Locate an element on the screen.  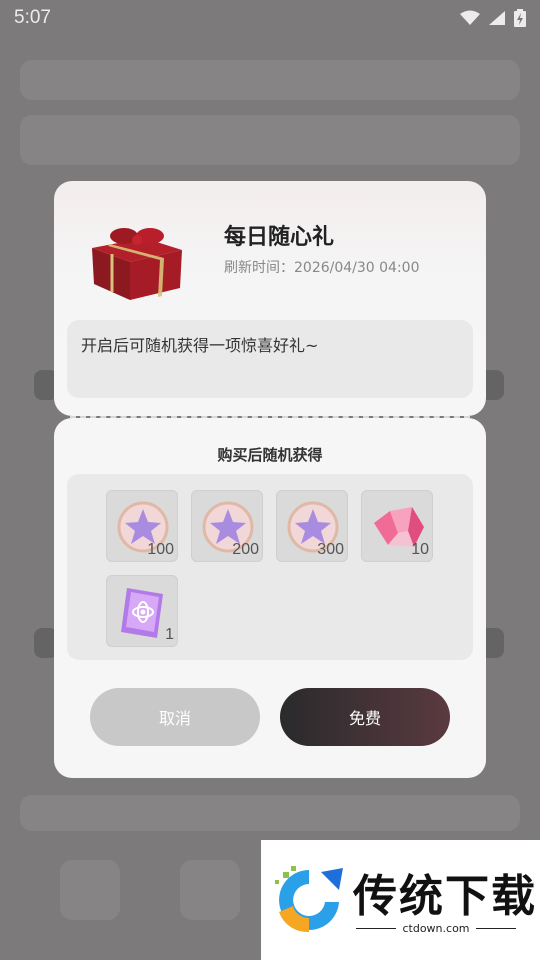
refresh-time: 2026/04/30 04:00 is located at coordinates (357, 268).